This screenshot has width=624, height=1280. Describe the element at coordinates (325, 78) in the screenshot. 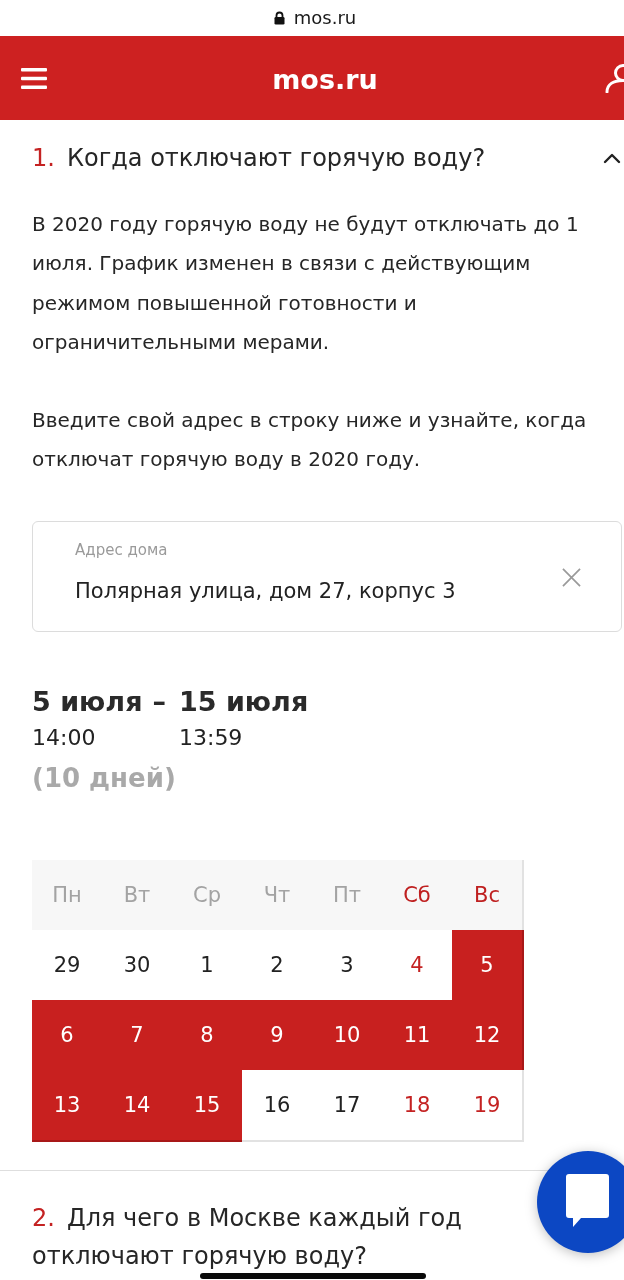

I see `site-title: mos.ru` at that location.